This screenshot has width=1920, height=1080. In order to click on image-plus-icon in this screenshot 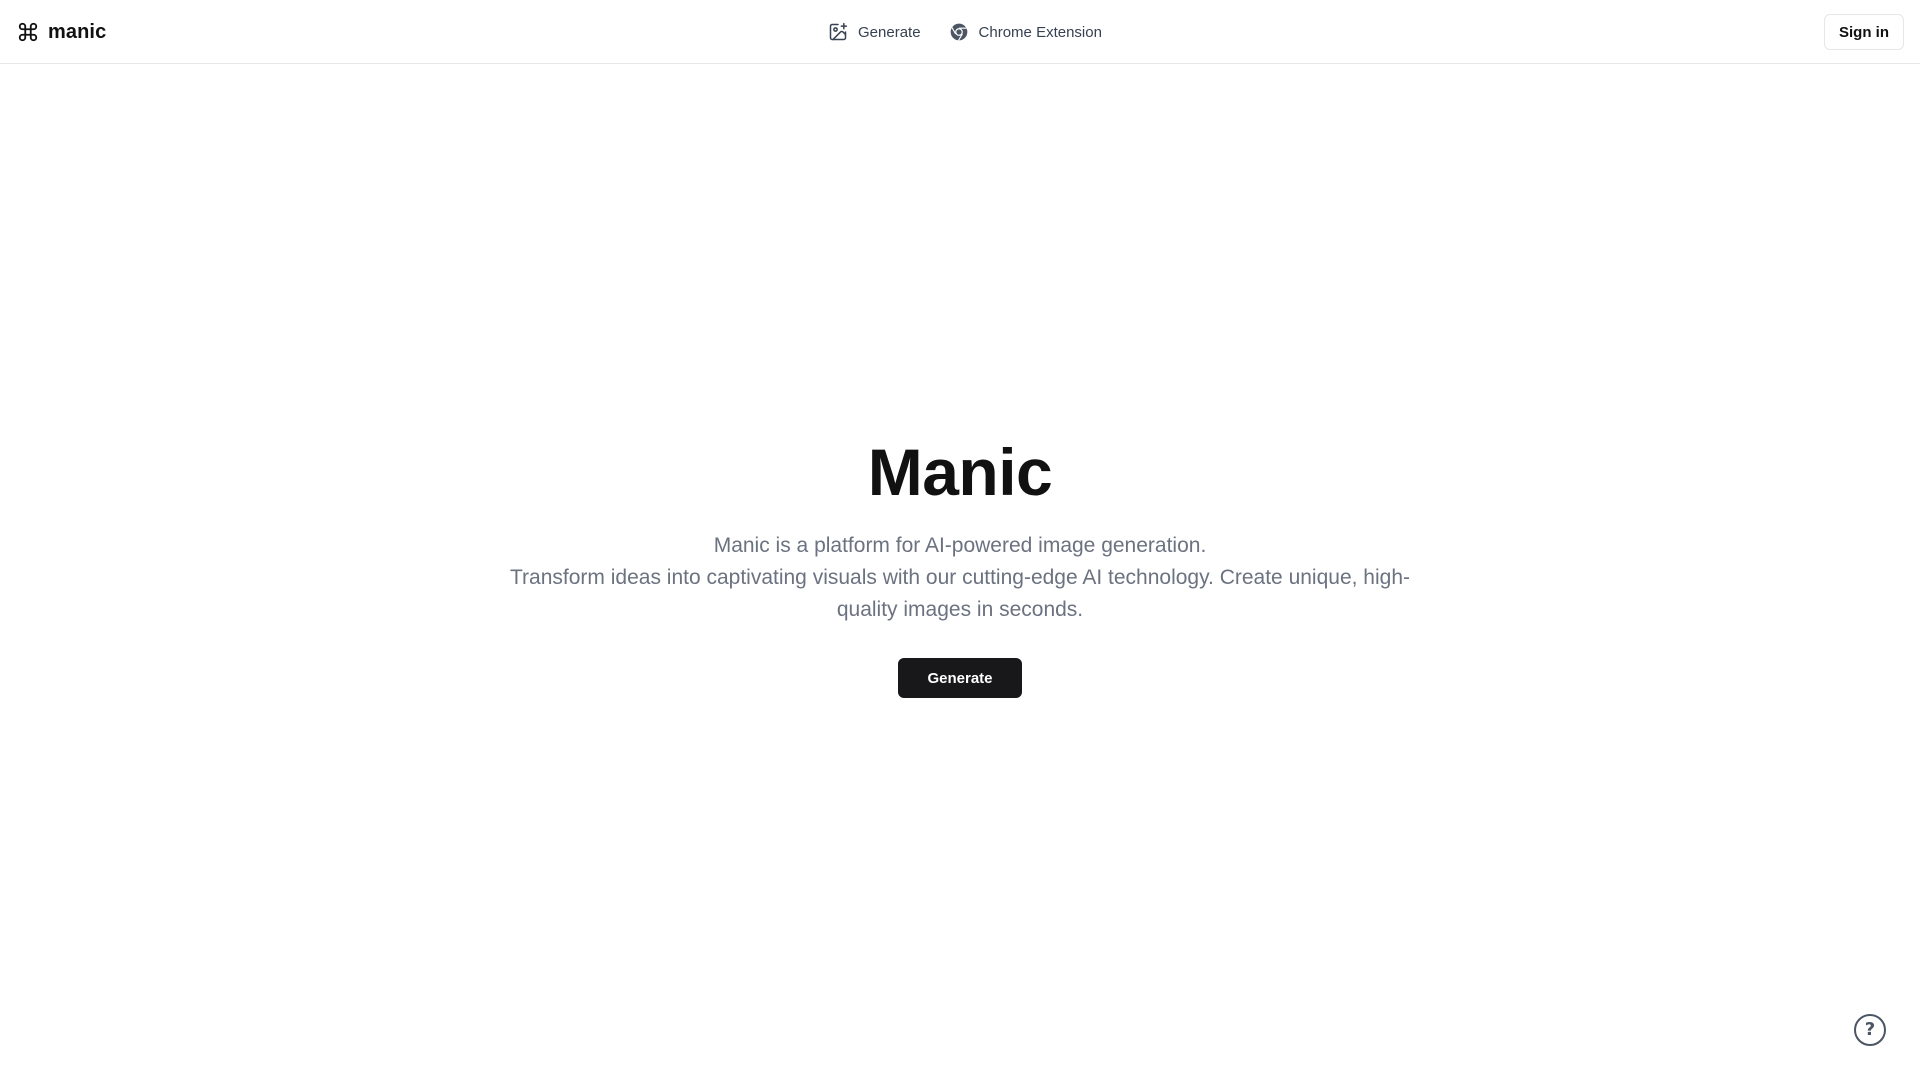, I will do `click(838, 32)`.